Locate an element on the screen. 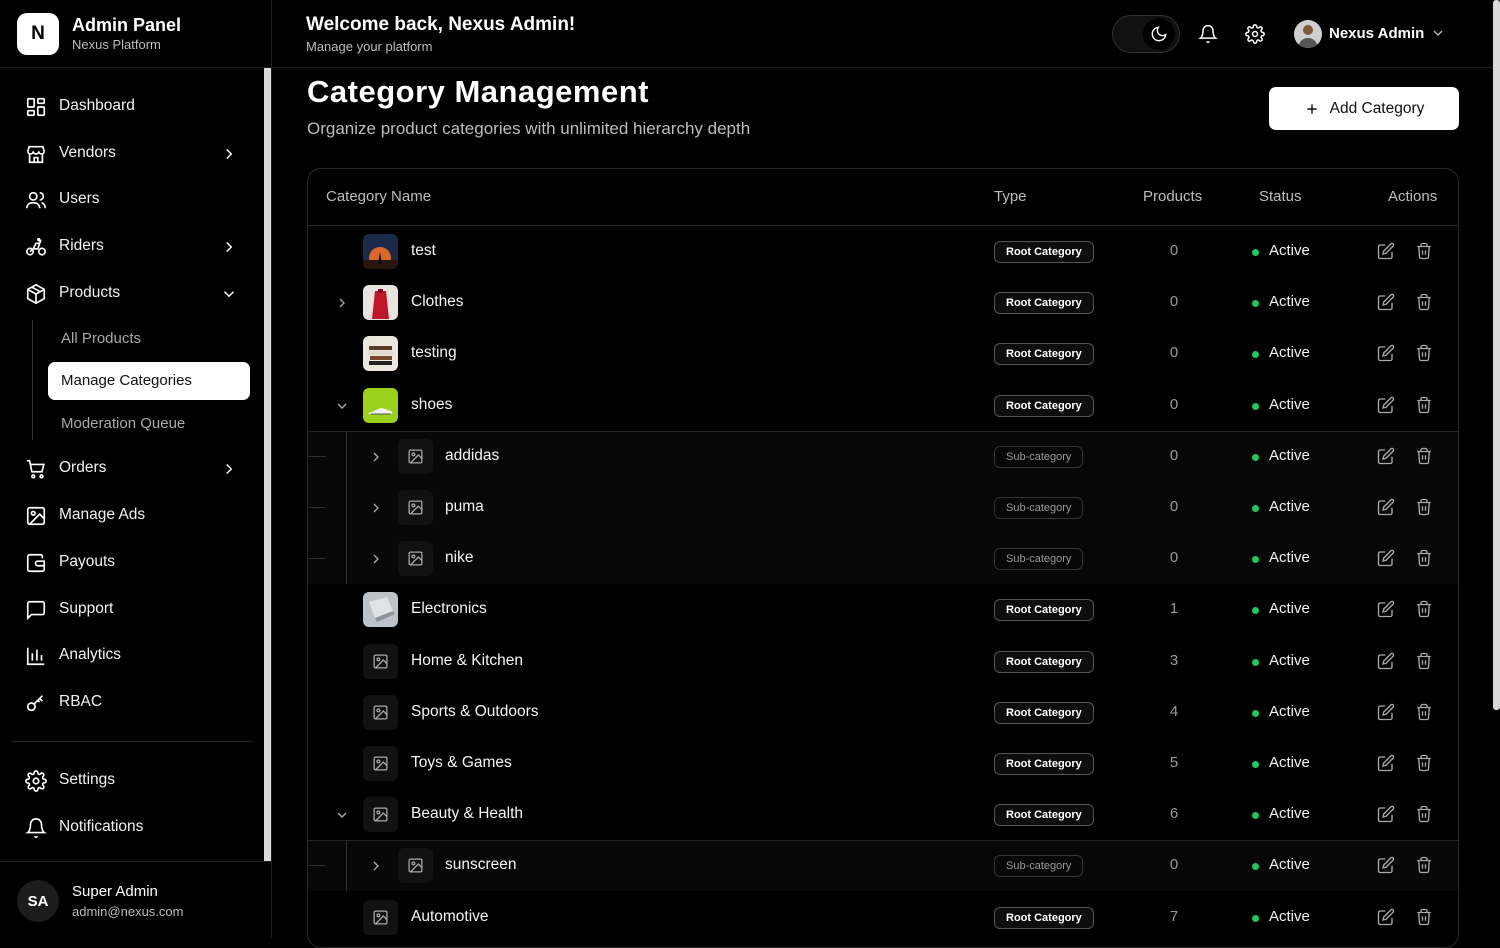 The width and height of the screenshot is (1500, 948). user-email: admin@nexus.com is located at coordinates (128, 911).